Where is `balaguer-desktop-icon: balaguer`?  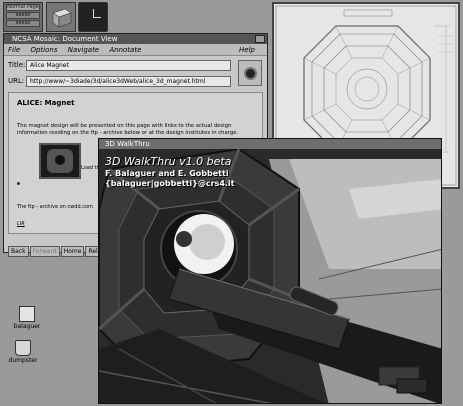 balaguer-desktop-icon: balaguer is located at coordinates (27, 318).